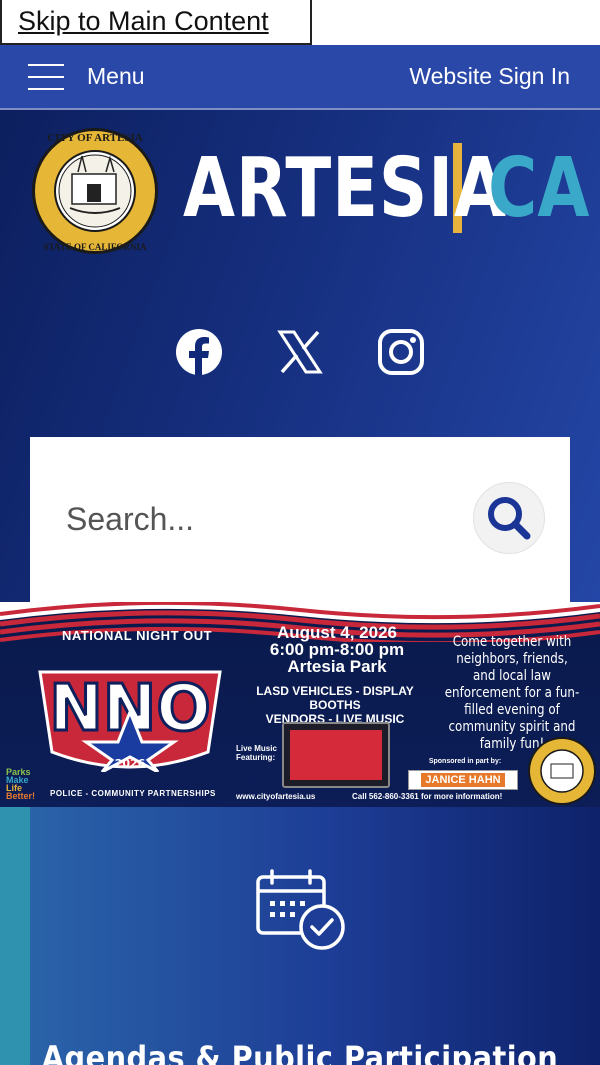 This screenshot has height=1065, width=600. I want to click on event-location: Artesia Park, so click(337, 666).